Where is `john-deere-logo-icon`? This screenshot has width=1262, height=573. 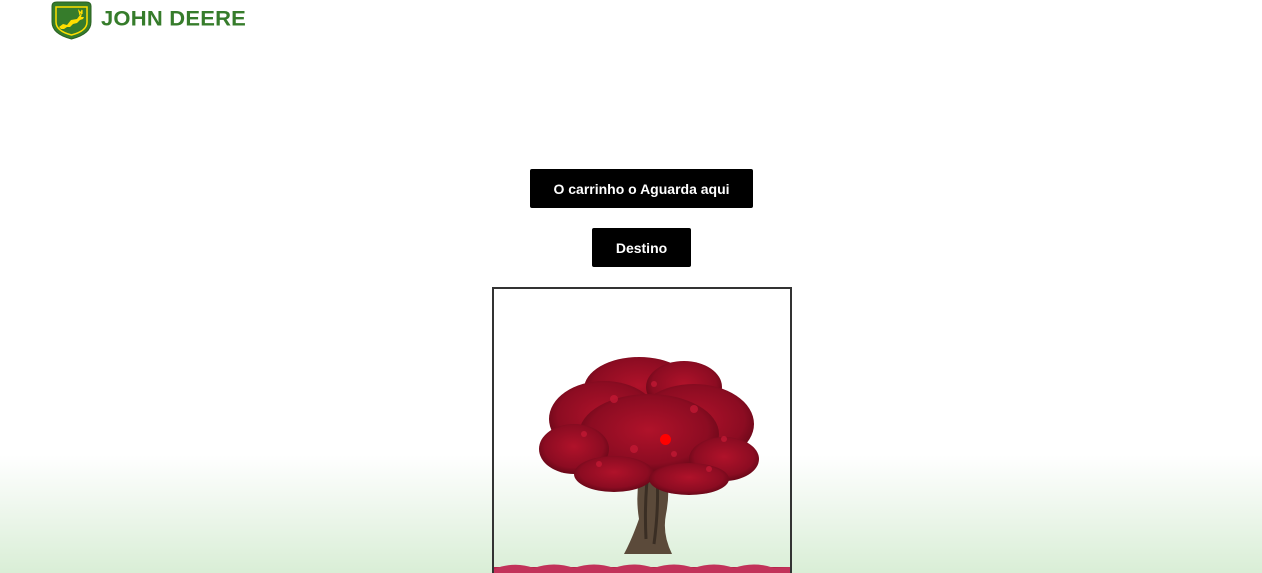
john-deere-logo-icon is located at coordinates (71, 20).